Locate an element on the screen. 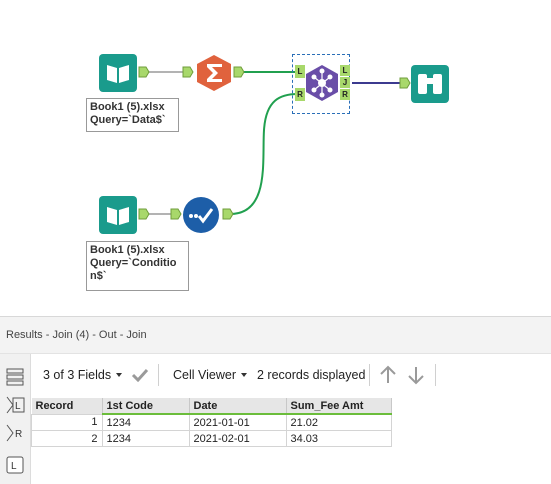  table-row: 1 1234 2021-01-01 21.02 is located at coordinates (211, 422).